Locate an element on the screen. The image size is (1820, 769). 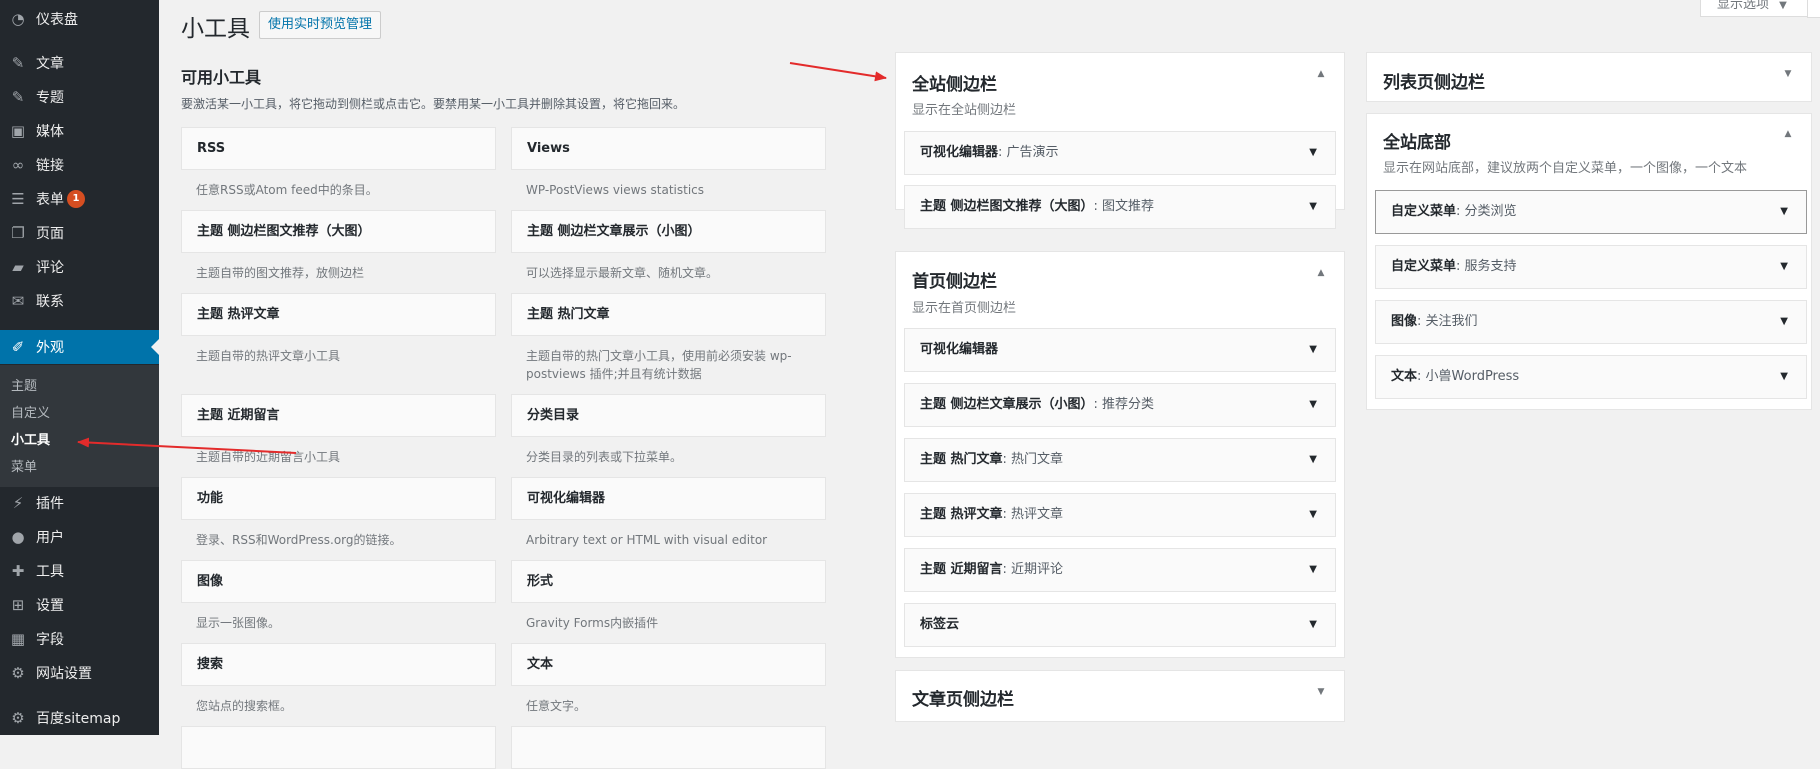
menu-item-settings: ⊞ 设置 is located at coordinates (79, 605).